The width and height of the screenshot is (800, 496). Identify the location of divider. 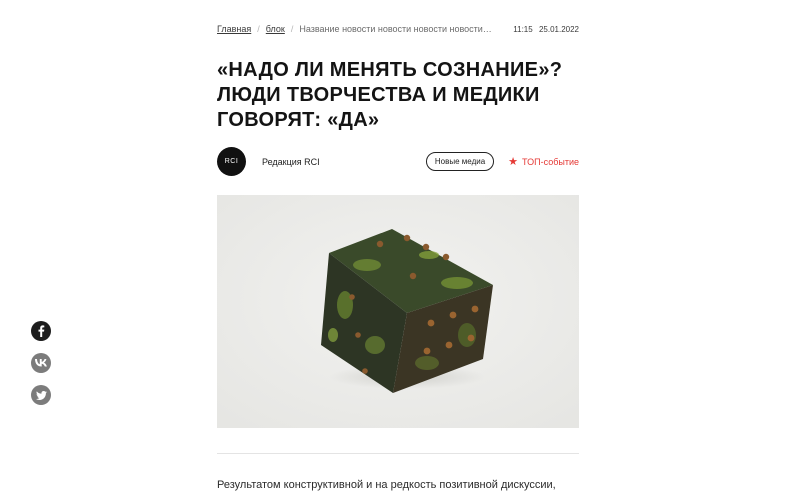
(398, 453).